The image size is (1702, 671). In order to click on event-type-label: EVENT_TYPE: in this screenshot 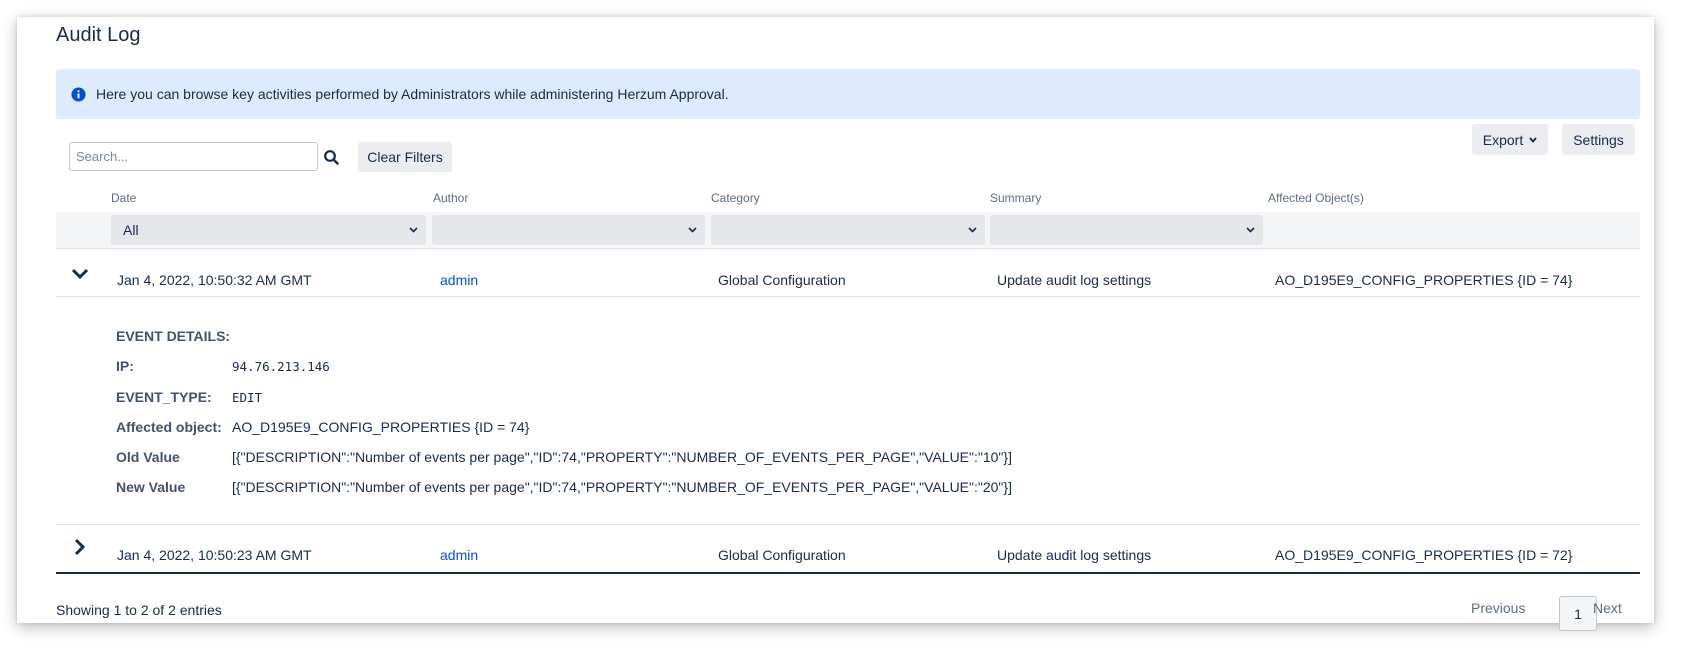, I will do `click(164, 397)`.